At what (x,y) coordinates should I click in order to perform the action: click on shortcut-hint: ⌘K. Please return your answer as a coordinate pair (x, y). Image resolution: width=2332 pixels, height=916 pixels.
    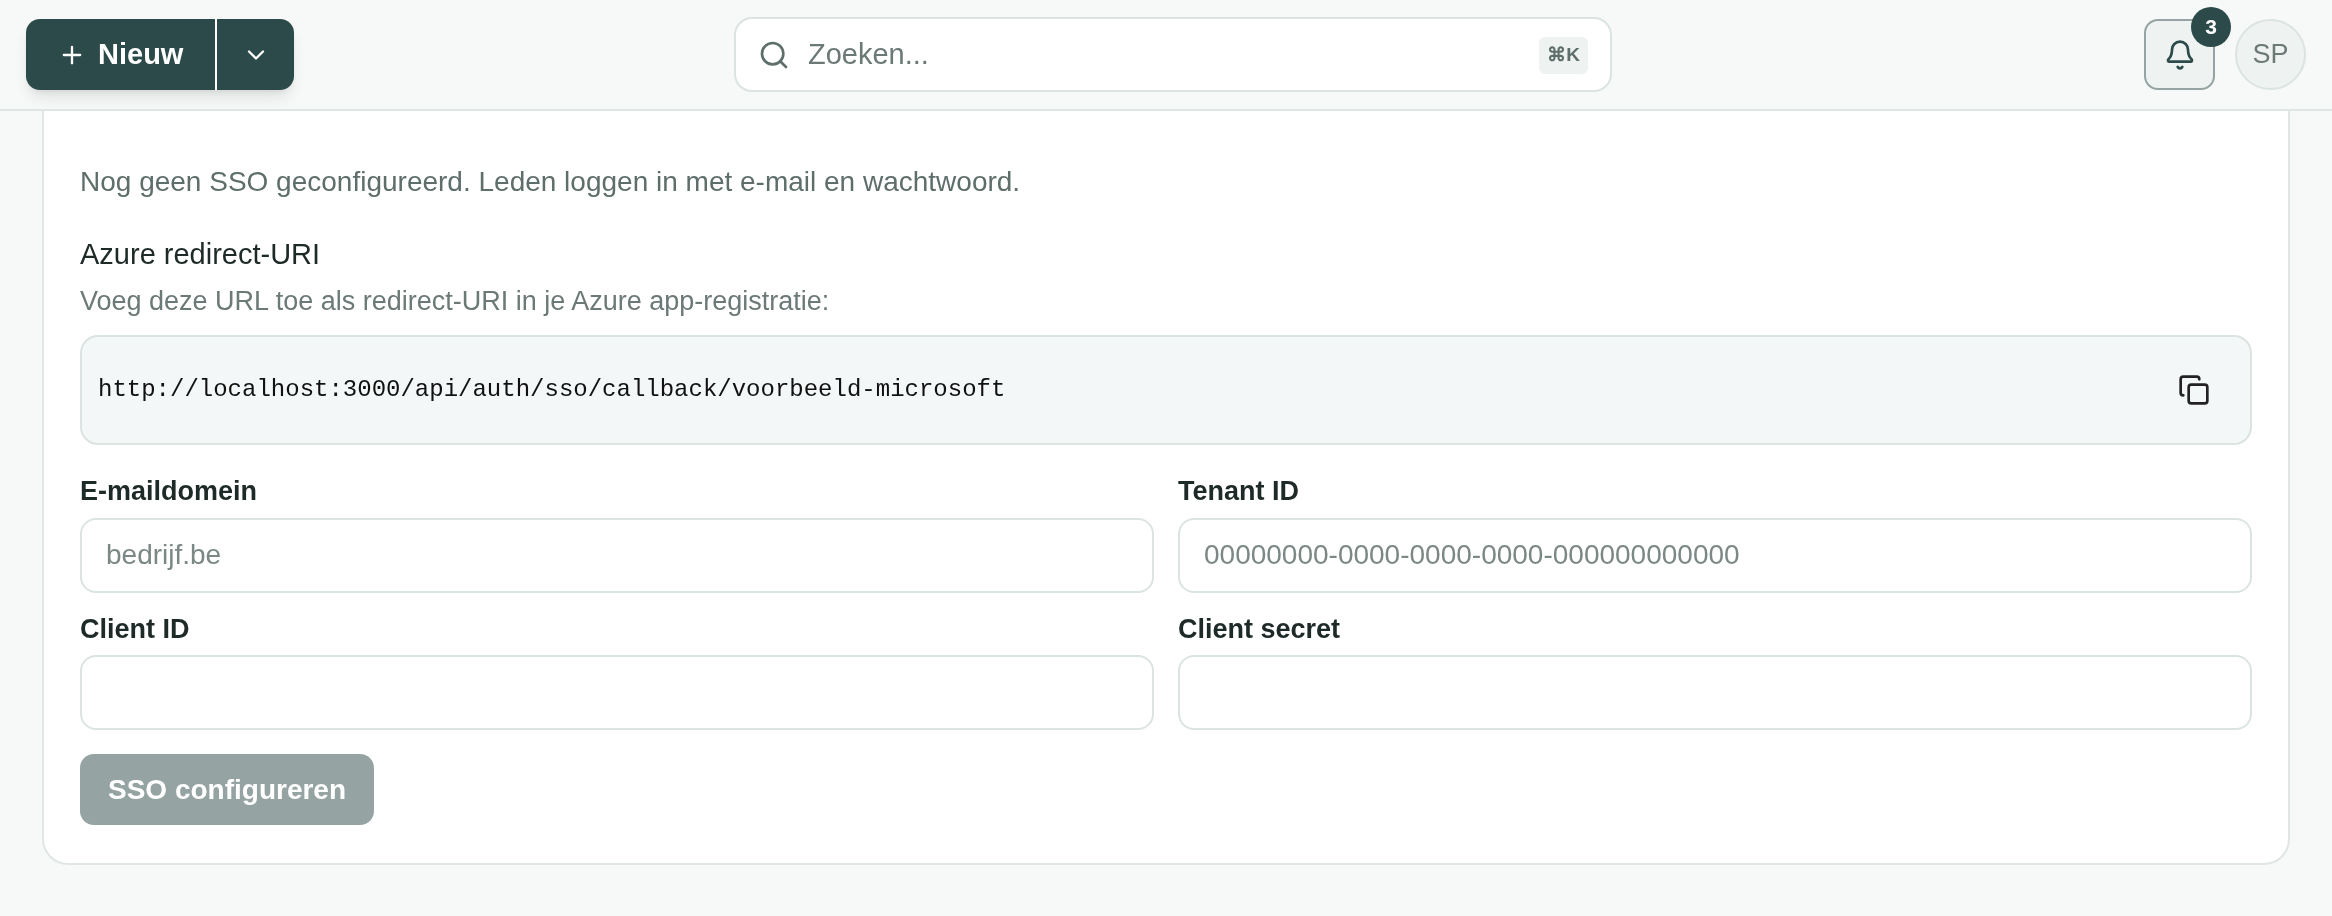
    Looking at the image, I should click on (1563, 55).